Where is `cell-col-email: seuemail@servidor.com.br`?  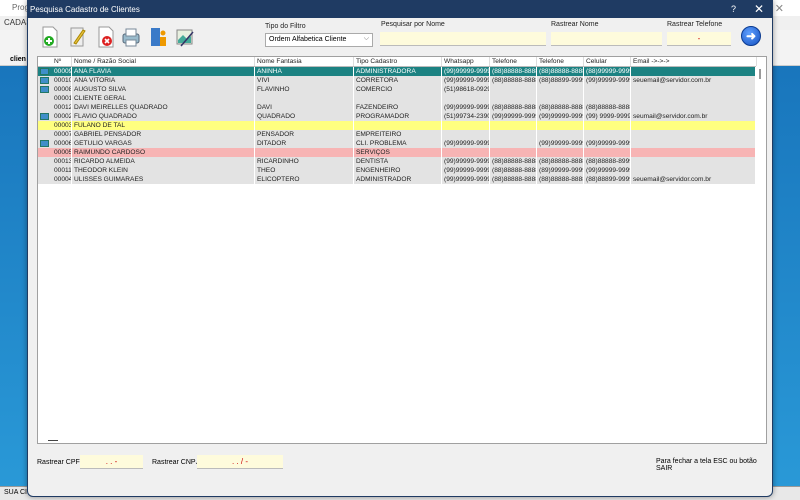
cell-col-email: seuemail@servidor.com.br is located at coordinates (694, 80).